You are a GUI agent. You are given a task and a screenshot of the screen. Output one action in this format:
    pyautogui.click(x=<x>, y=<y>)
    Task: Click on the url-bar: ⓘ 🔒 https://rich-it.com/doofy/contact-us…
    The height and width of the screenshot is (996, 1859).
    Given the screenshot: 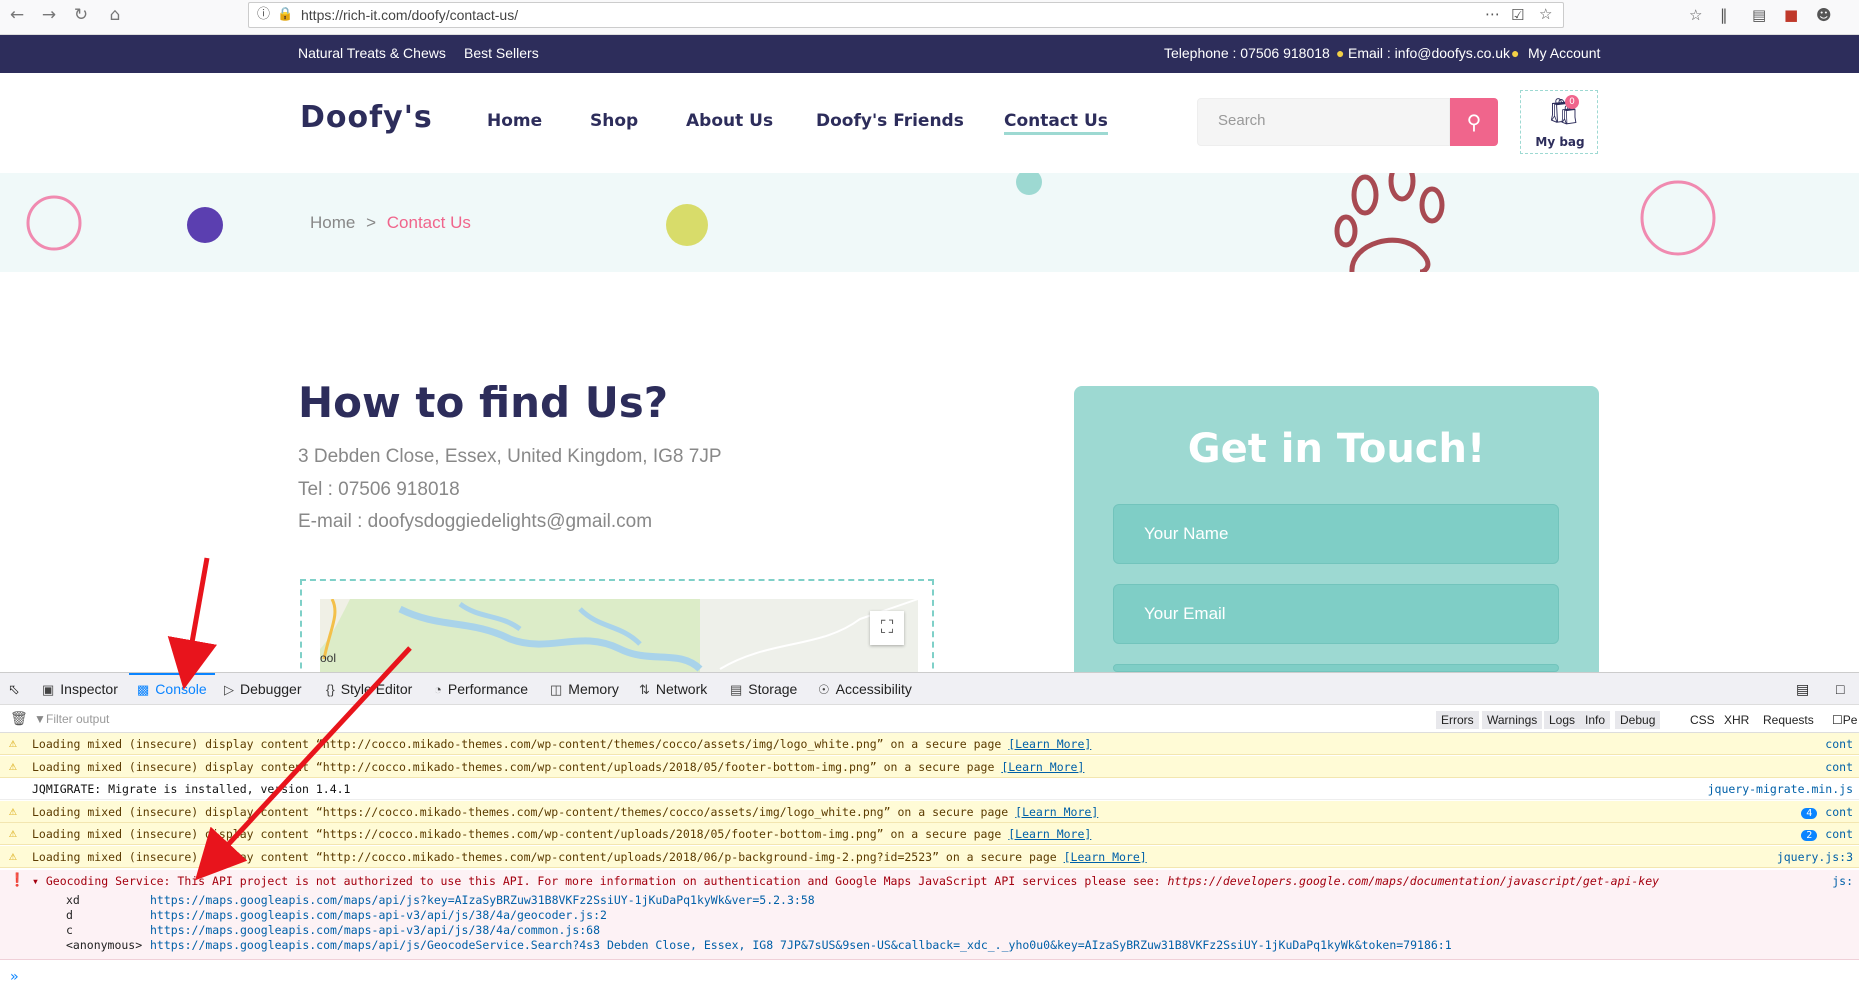 What is the action you would take?
    pyautogui.click(x=906, y=15)
    